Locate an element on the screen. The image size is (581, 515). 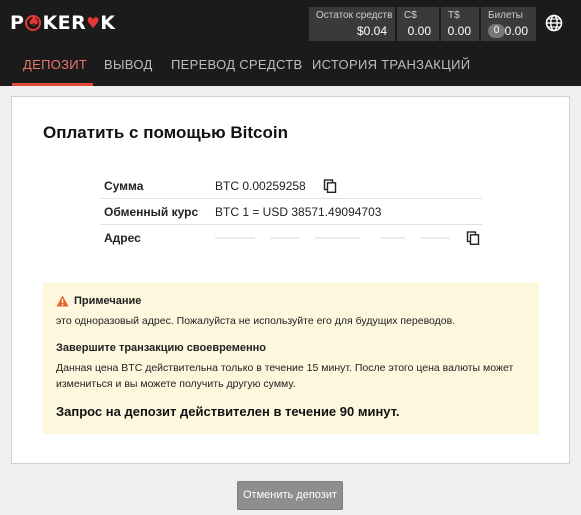
logo-letter-p: P is located at coordinates (17, 23).